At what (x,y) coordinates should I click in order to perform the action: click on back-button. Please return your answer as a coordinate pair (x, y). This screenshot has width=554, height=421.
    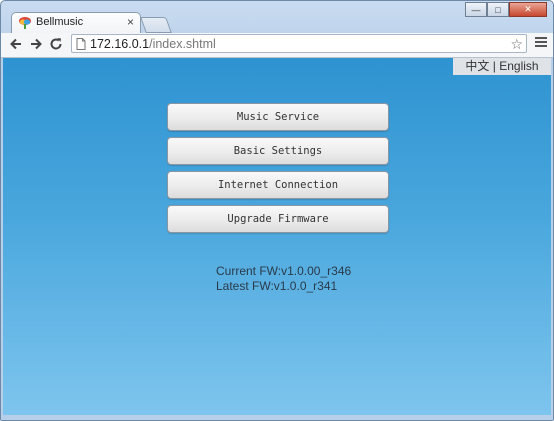
    Looking at the image, I should click on (16, 44).